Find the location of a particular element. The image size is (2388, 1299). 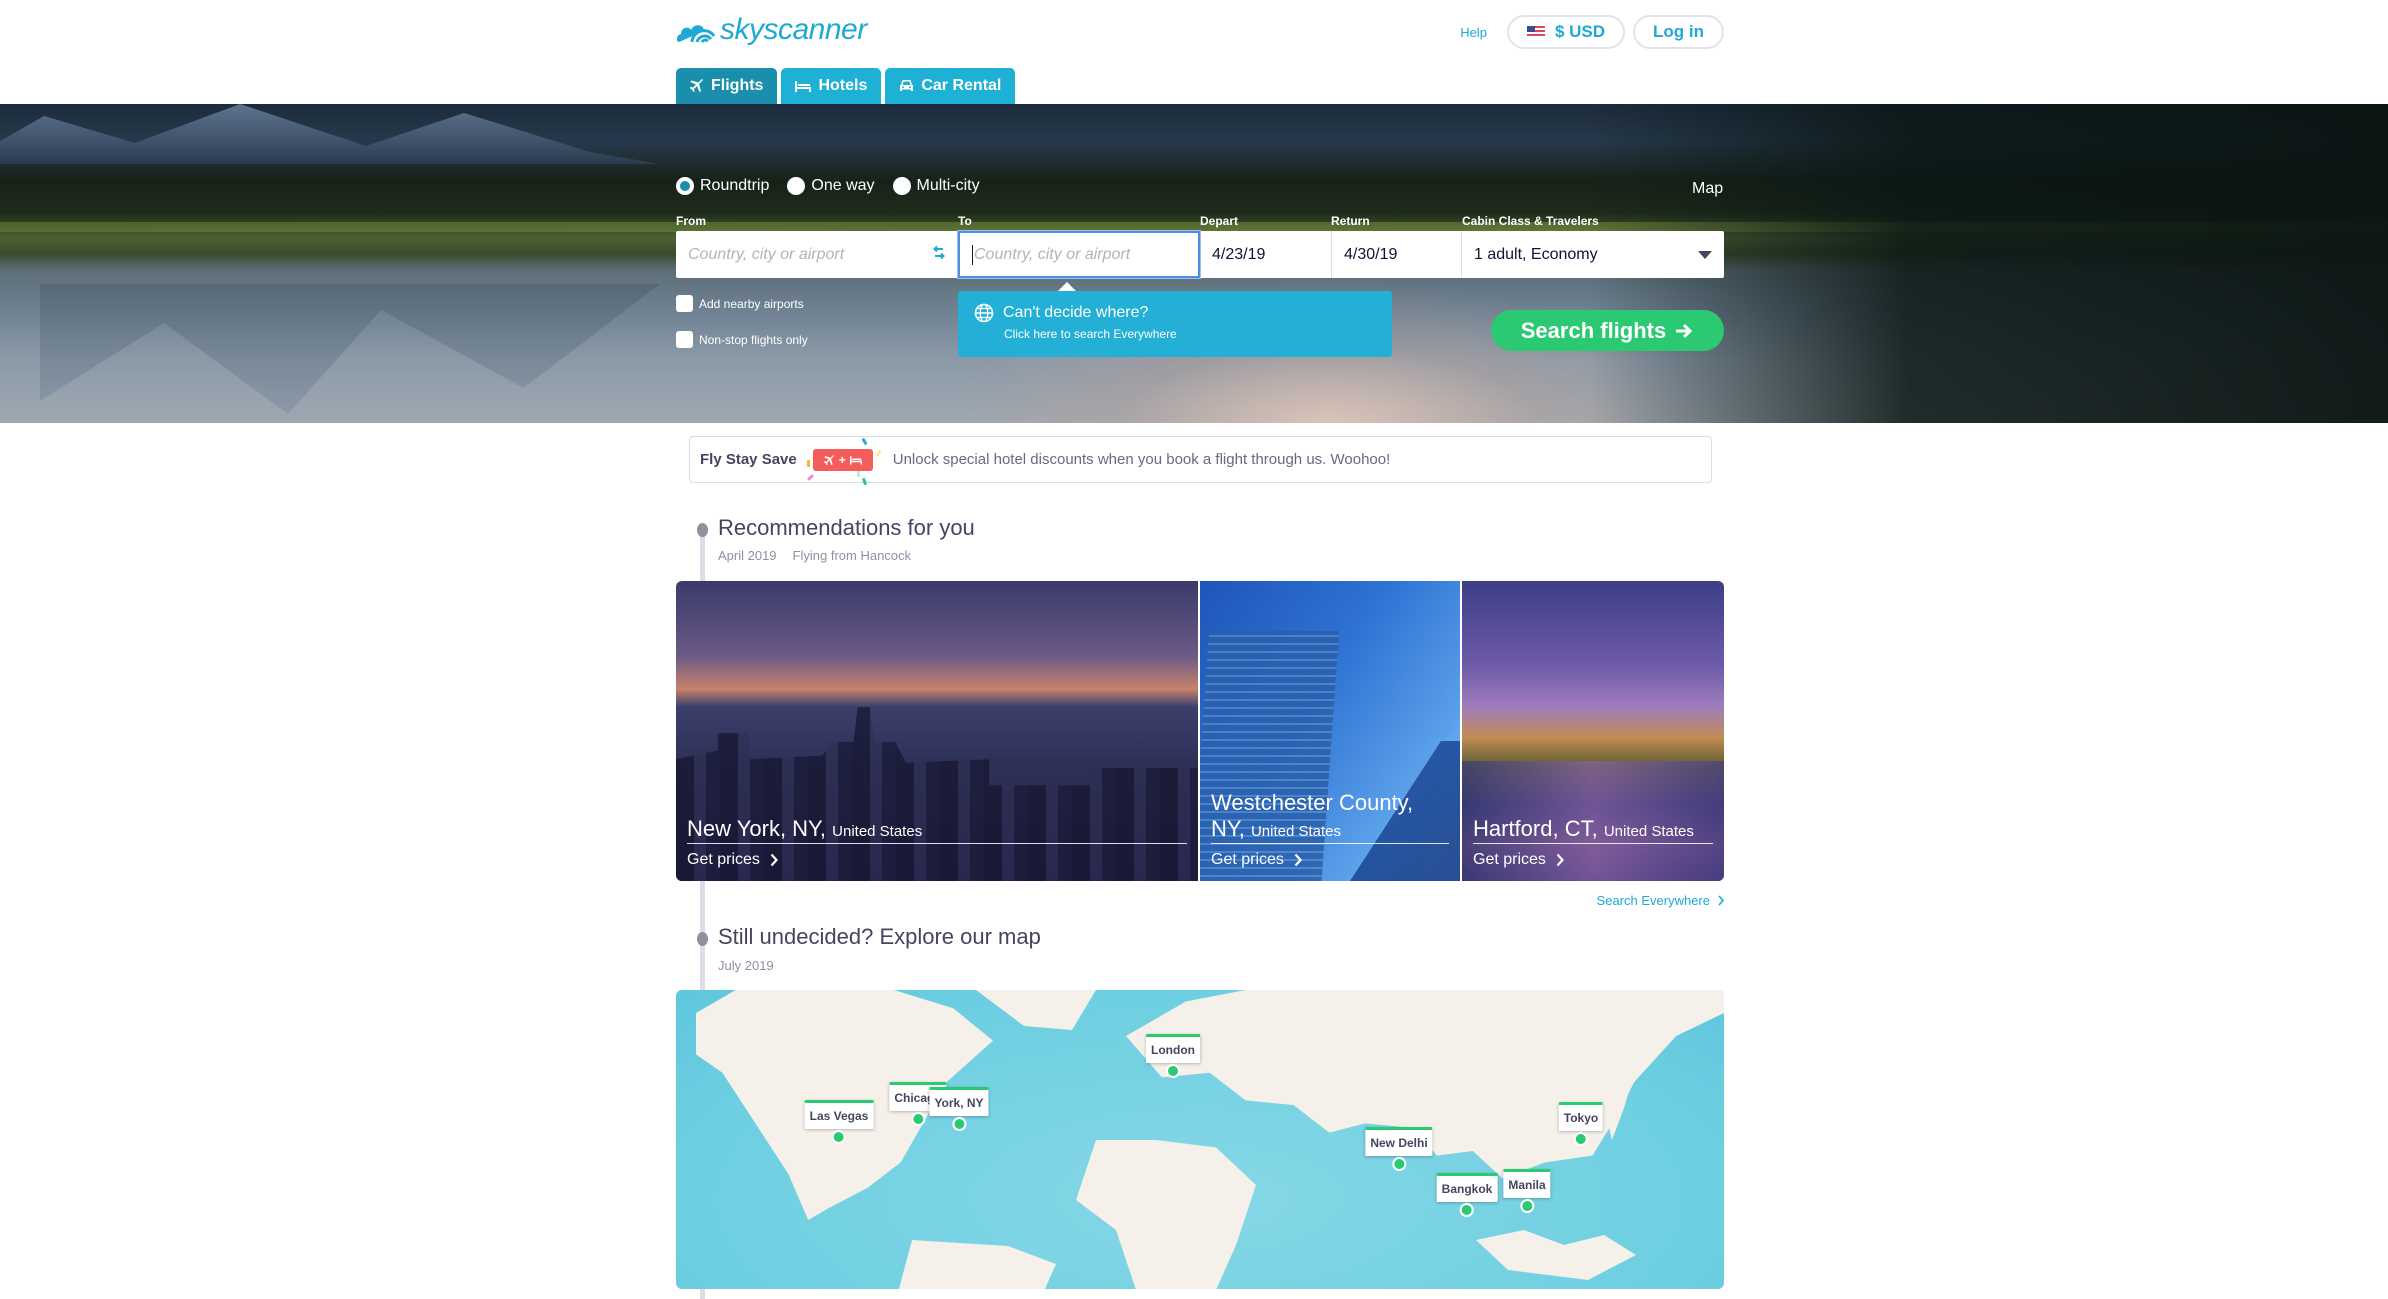

from-placeholder: Country, city or airport is located at coordinates (766, 254).